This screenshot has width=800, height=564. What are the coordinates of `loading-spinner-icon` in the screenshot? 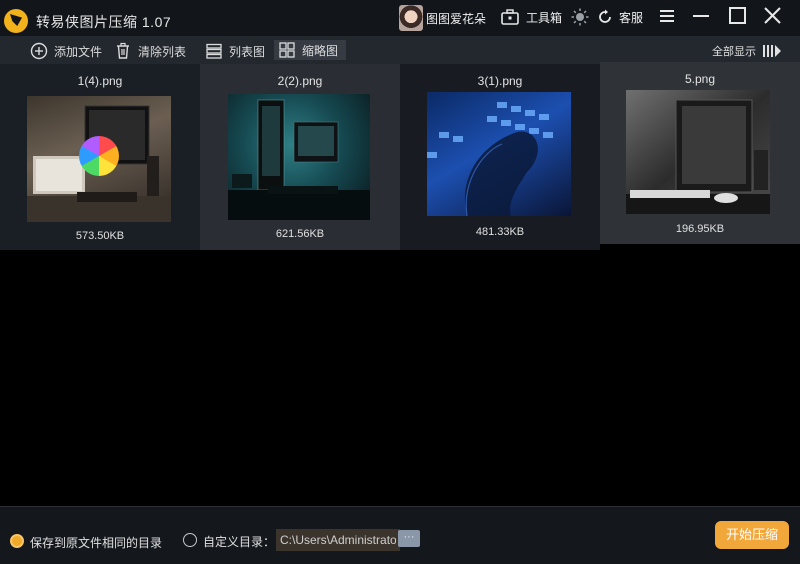 It's located at (99, 156).